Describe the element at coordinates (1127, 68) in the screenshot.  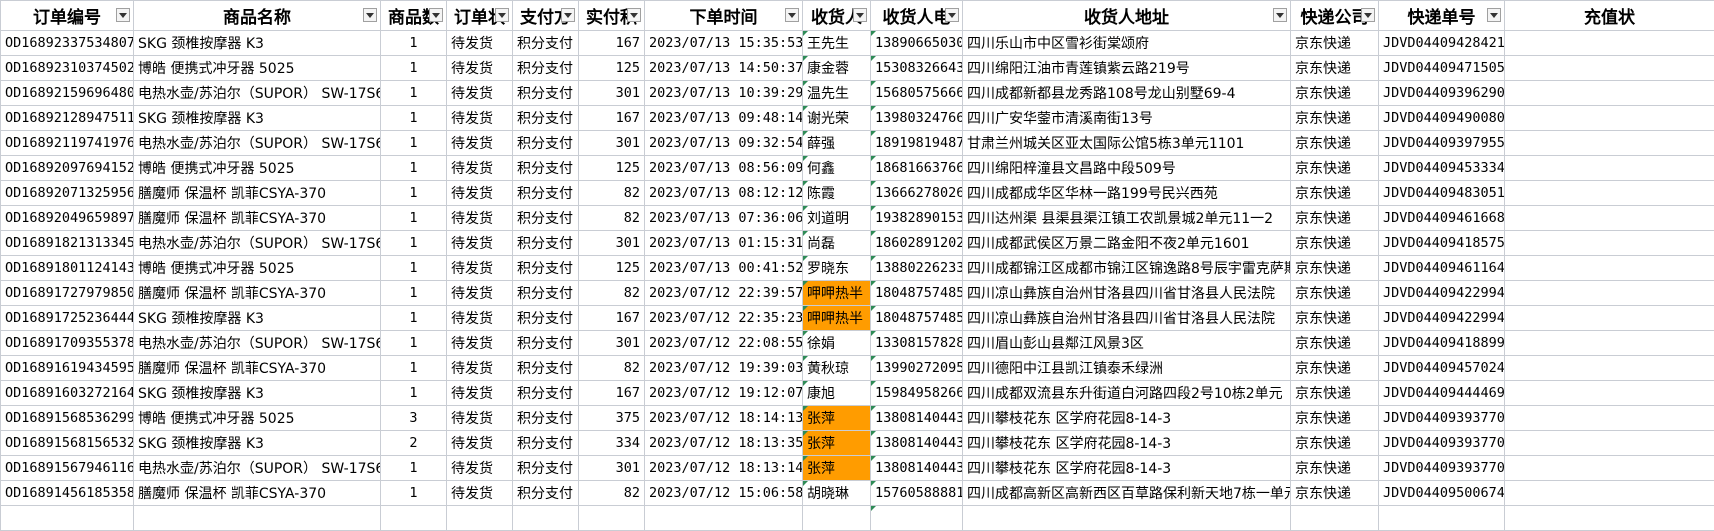
I see `recipient-address-cell: 四川绵阳江油市青莲镇紫云路219号` at that location.